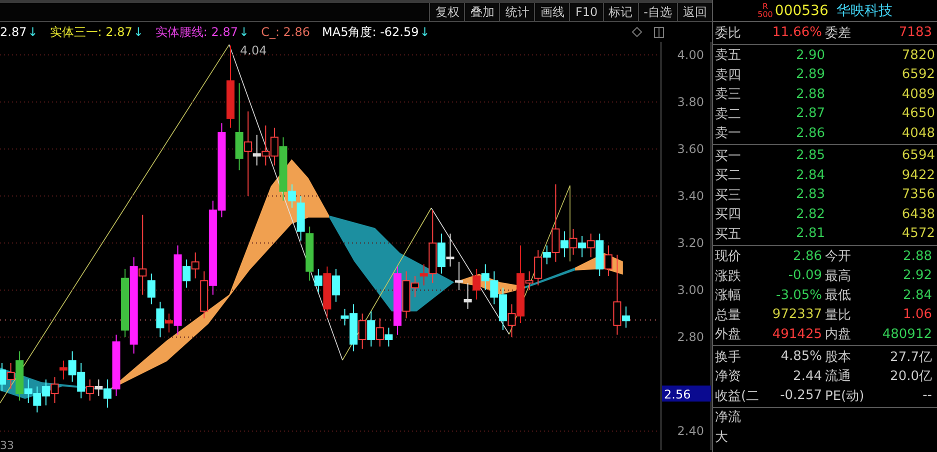  I want to click on panel-icon, so click(659, 32).